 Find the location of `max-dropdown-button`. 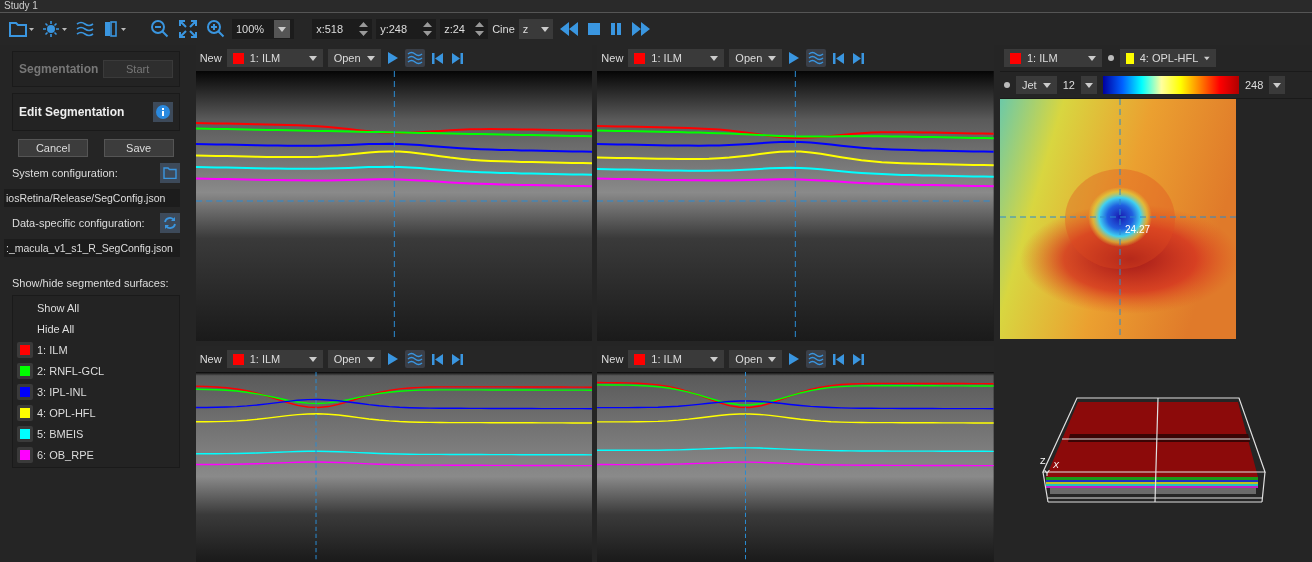

max-dropdown-button is located at coordinates (1277, 85).